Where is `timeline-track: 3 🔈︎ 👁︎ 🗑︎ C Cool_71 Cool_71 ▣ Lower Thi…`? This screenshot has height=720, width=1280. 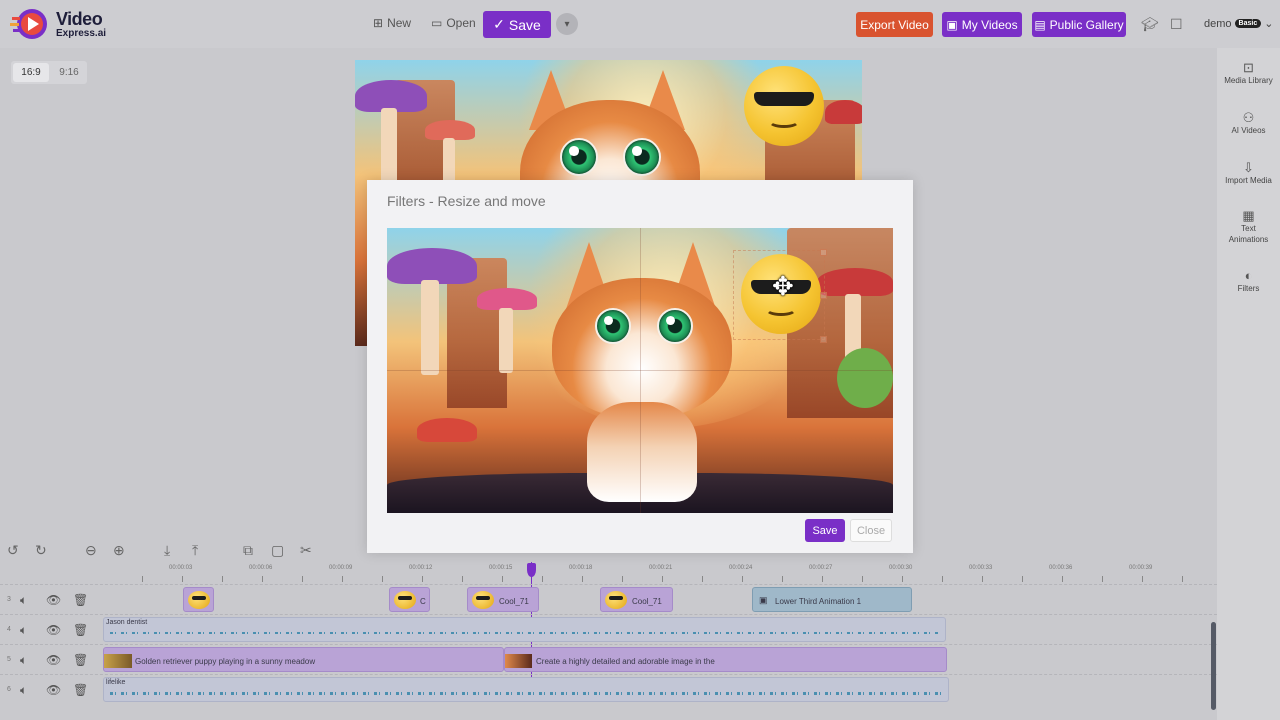 timeline-track: 3 🔈︎ 👁︎ 🗑︎ C Cool_71 Cool_71 ▣ Lower Thi… is located at coordinates (608, 599).